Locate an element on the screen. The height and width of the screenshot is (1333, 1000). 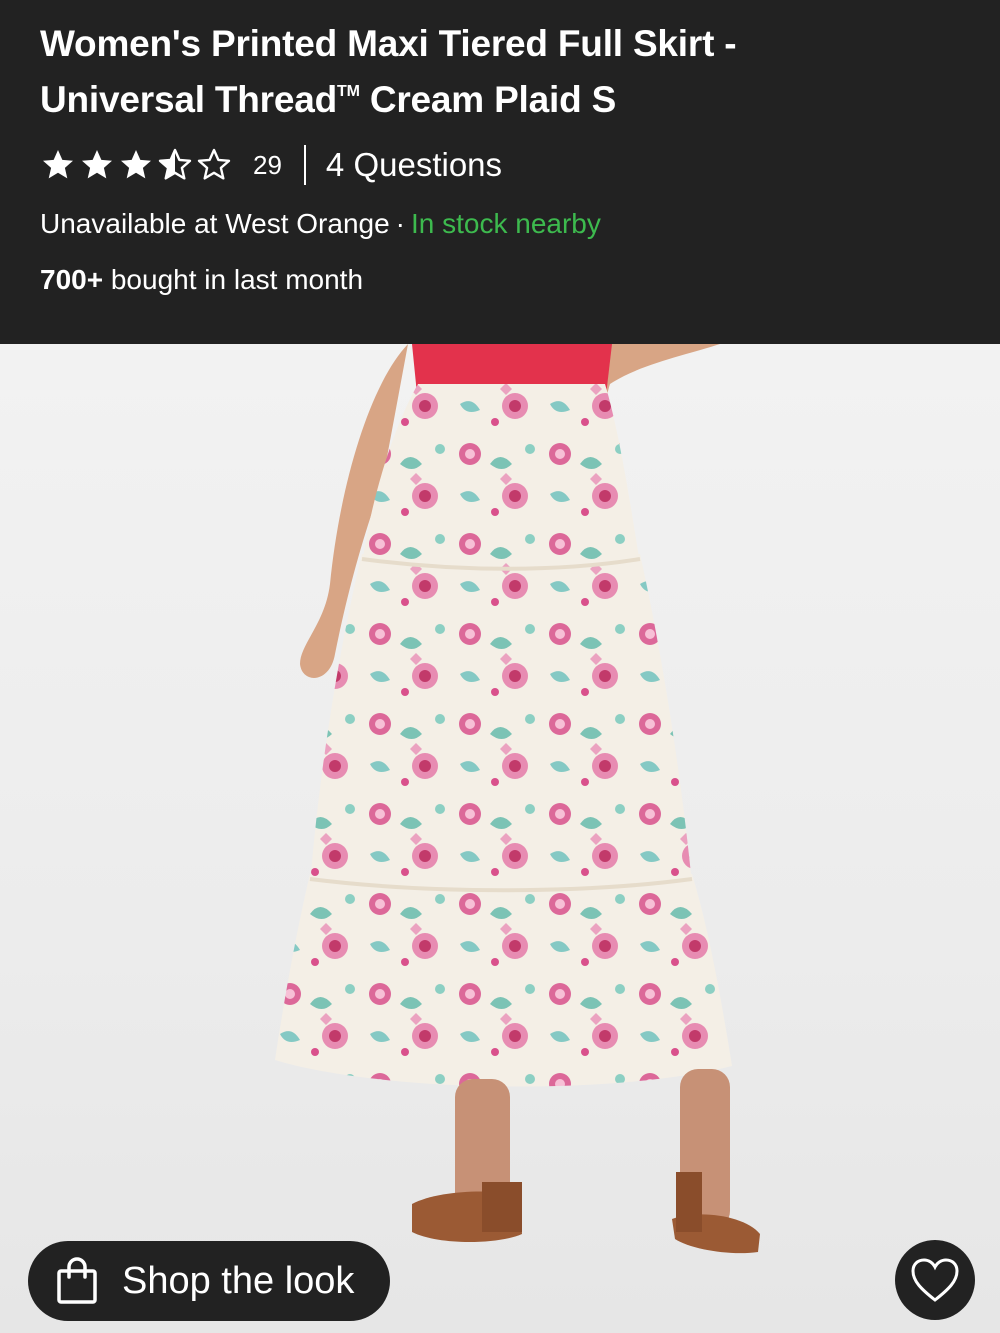
in-stock-nearby-link: In stock nearby is located at coordinates (506, 223).